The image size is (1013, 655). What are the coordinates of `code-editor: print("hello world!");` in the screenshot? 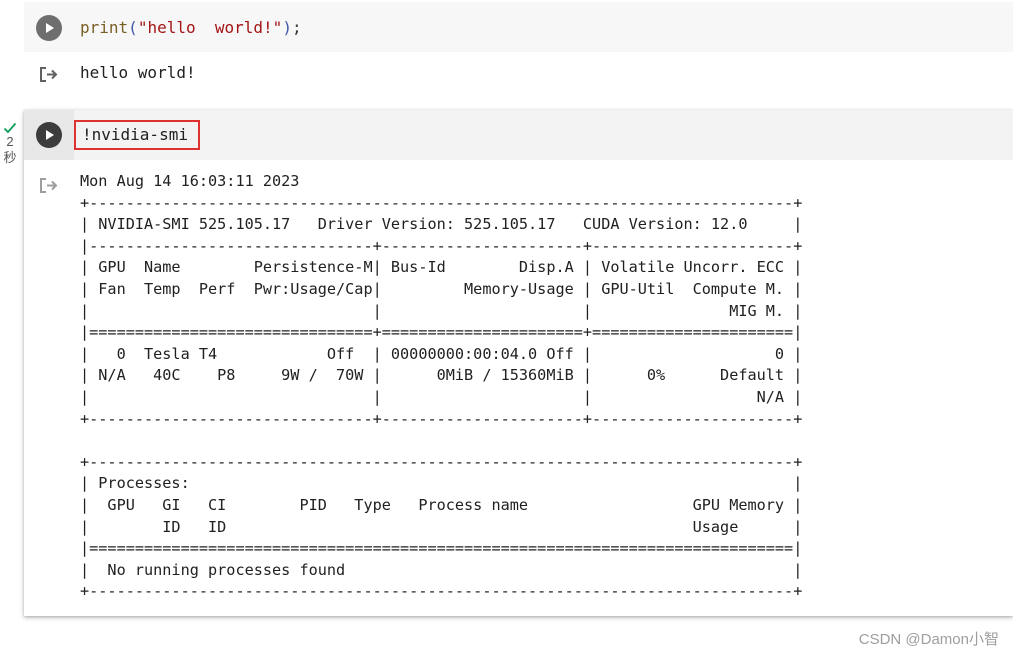 It's located at (191, 28).